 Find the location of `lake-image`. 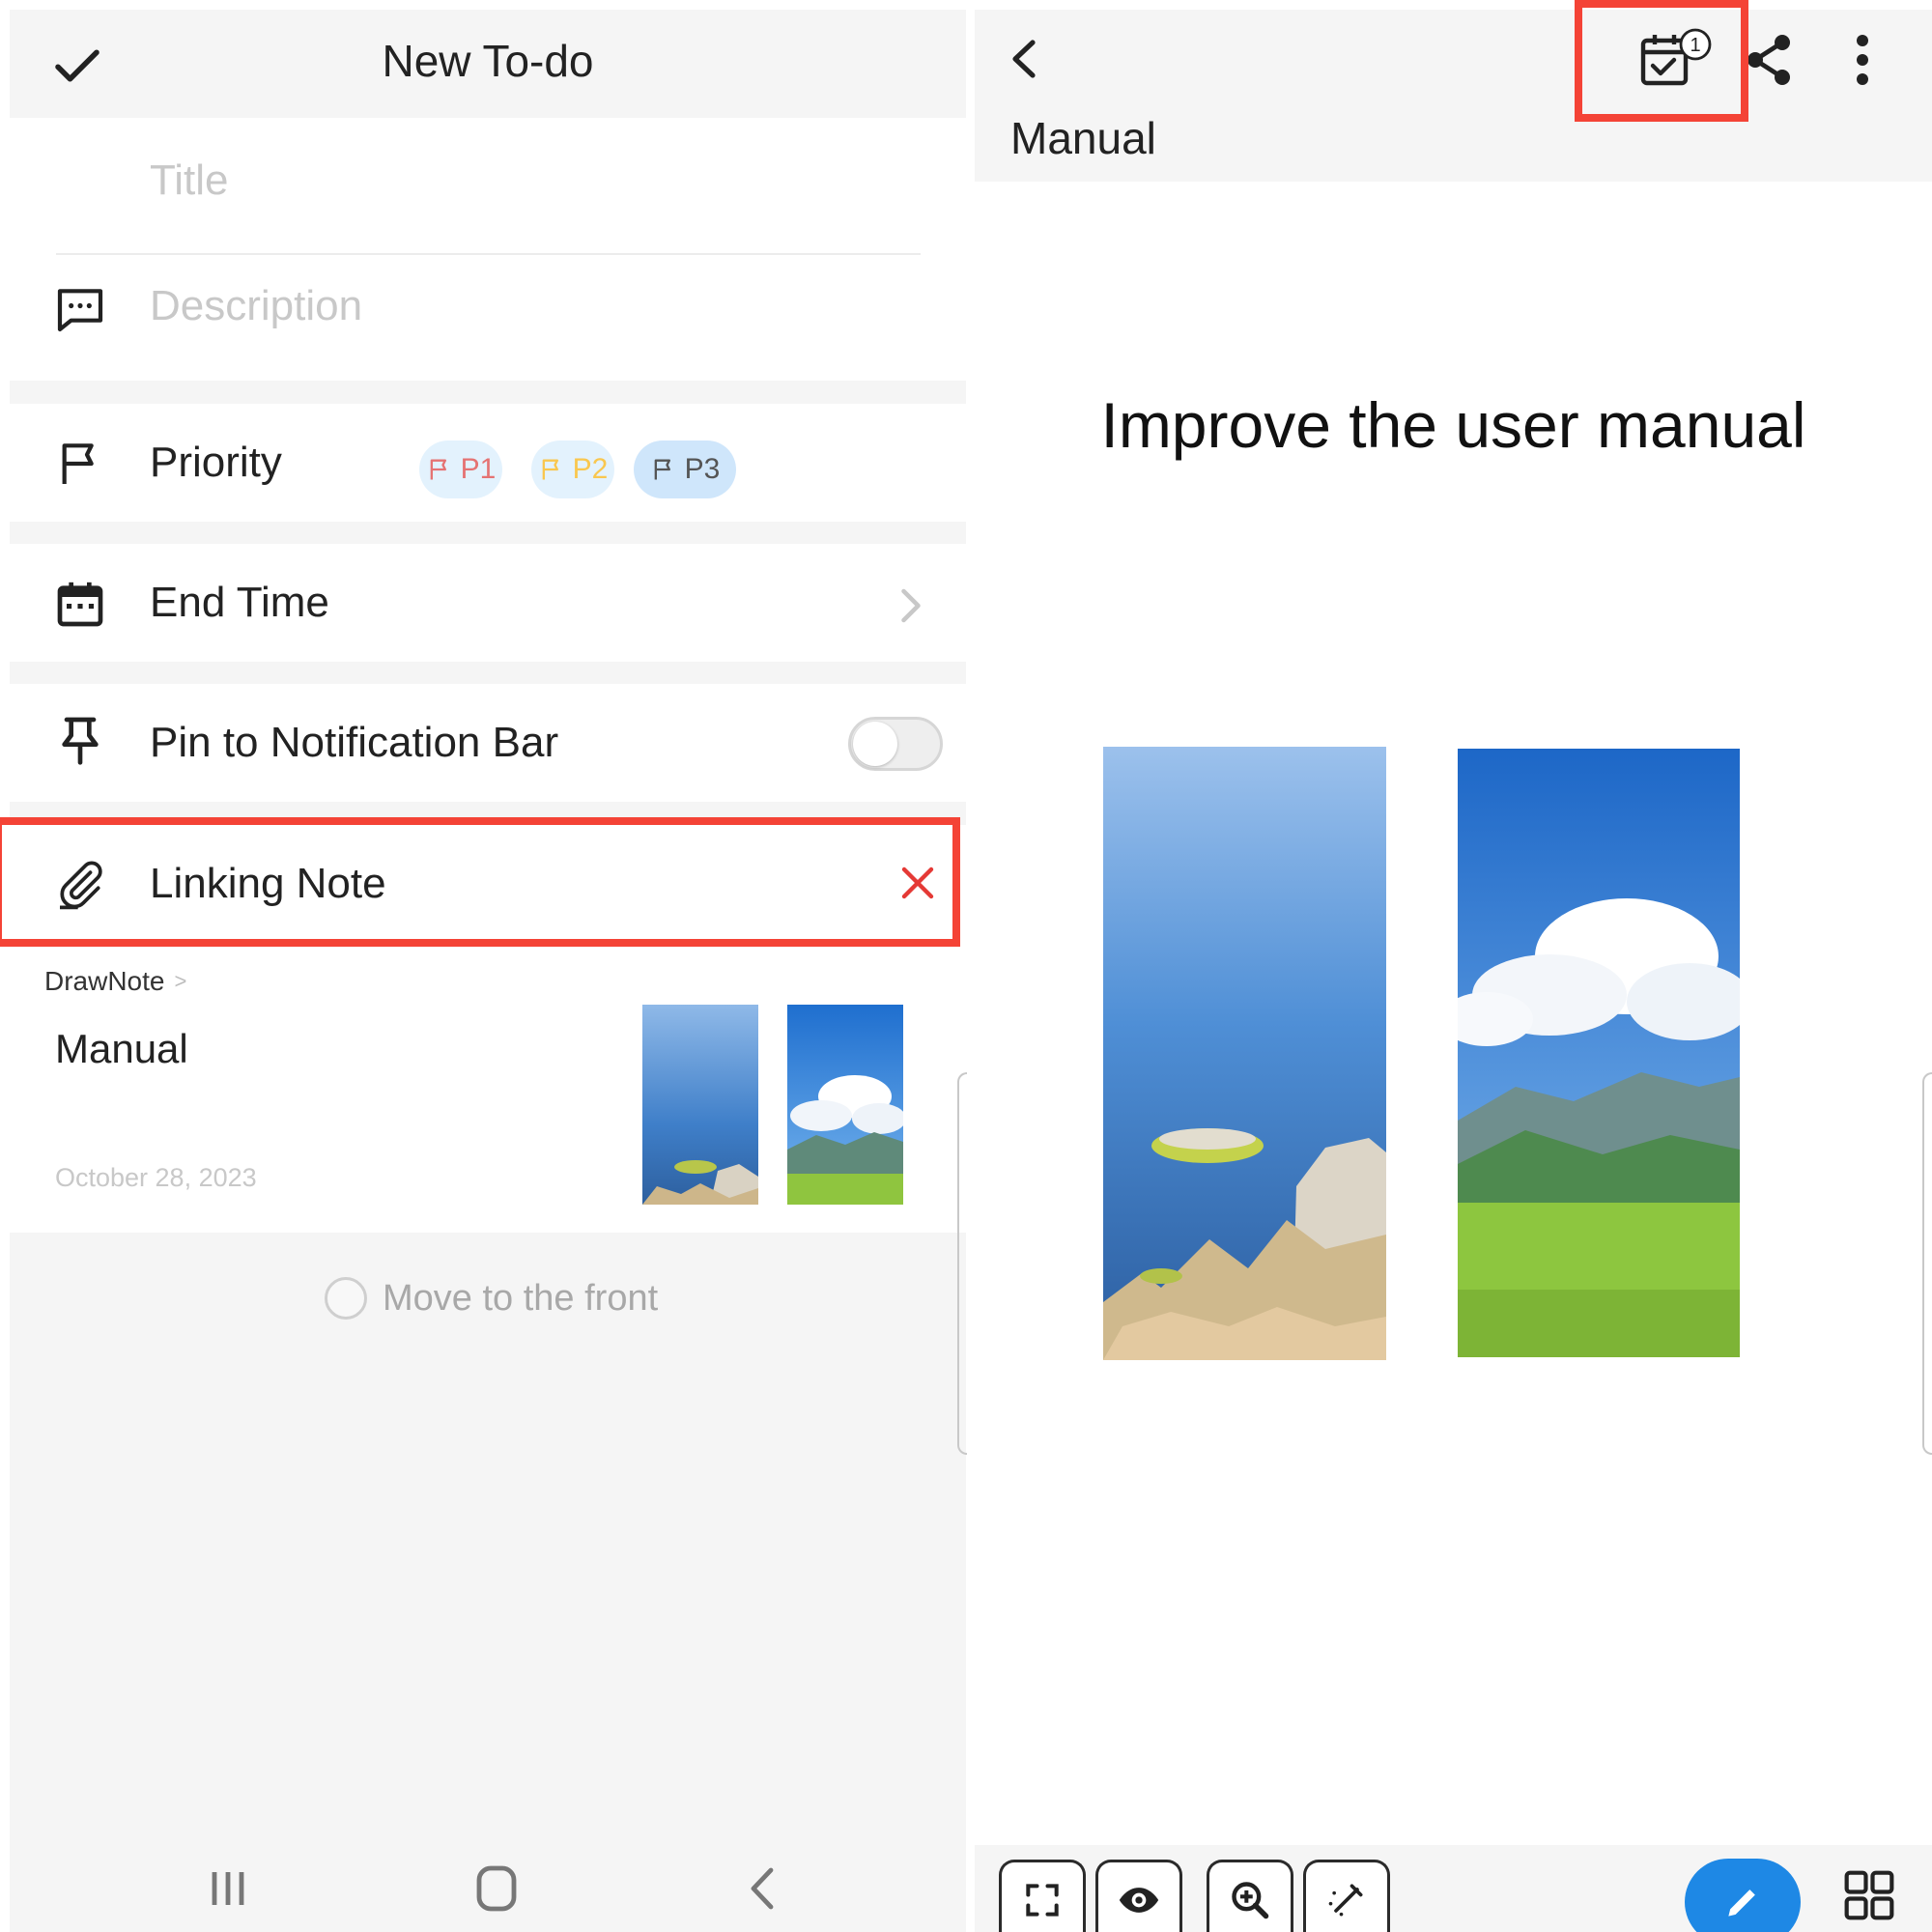

lake-image is located at coordinates (1244, 1053).